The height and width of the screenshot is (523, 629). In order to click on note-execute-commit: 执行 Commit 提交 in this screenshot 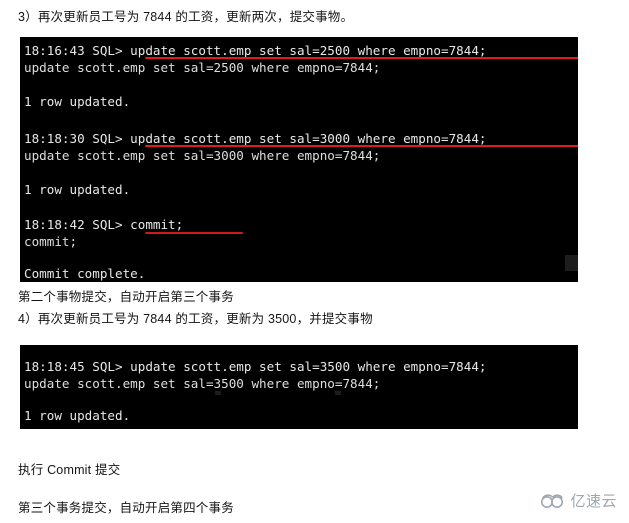, I will do `click(69, 470)`.